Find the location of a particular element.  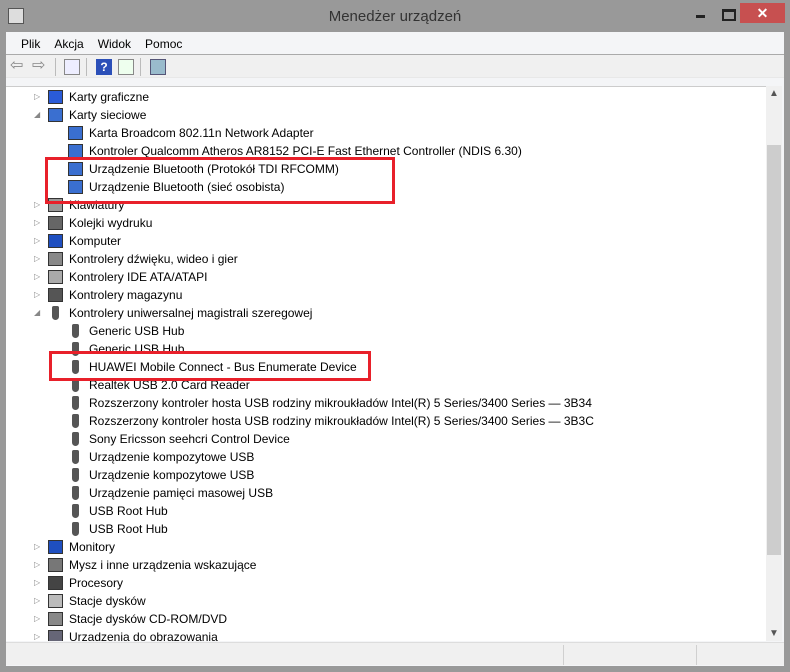

tree-item: ▷ Stacje dysków is located at coordinates (386, 601).